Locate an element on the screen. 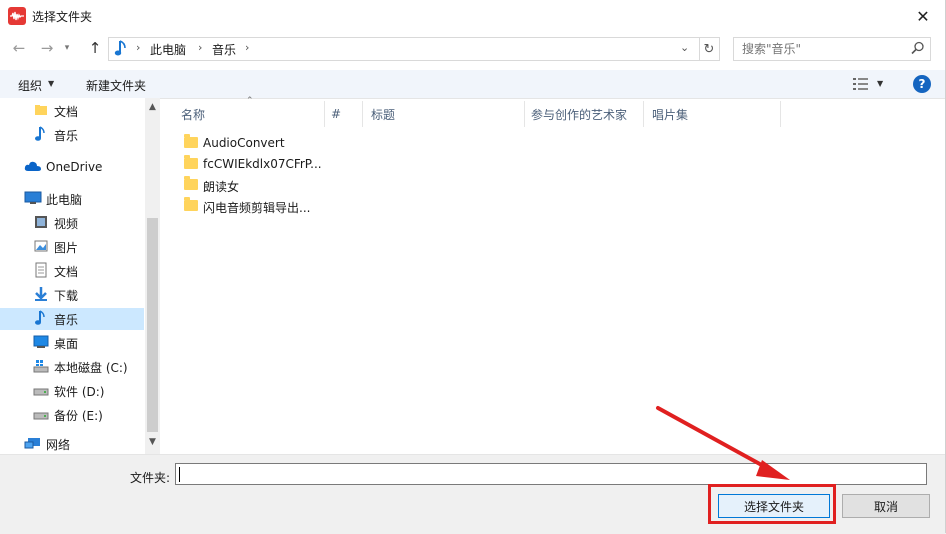  breadcrumb-music: 音乐 is located at coordinates (224, 49).